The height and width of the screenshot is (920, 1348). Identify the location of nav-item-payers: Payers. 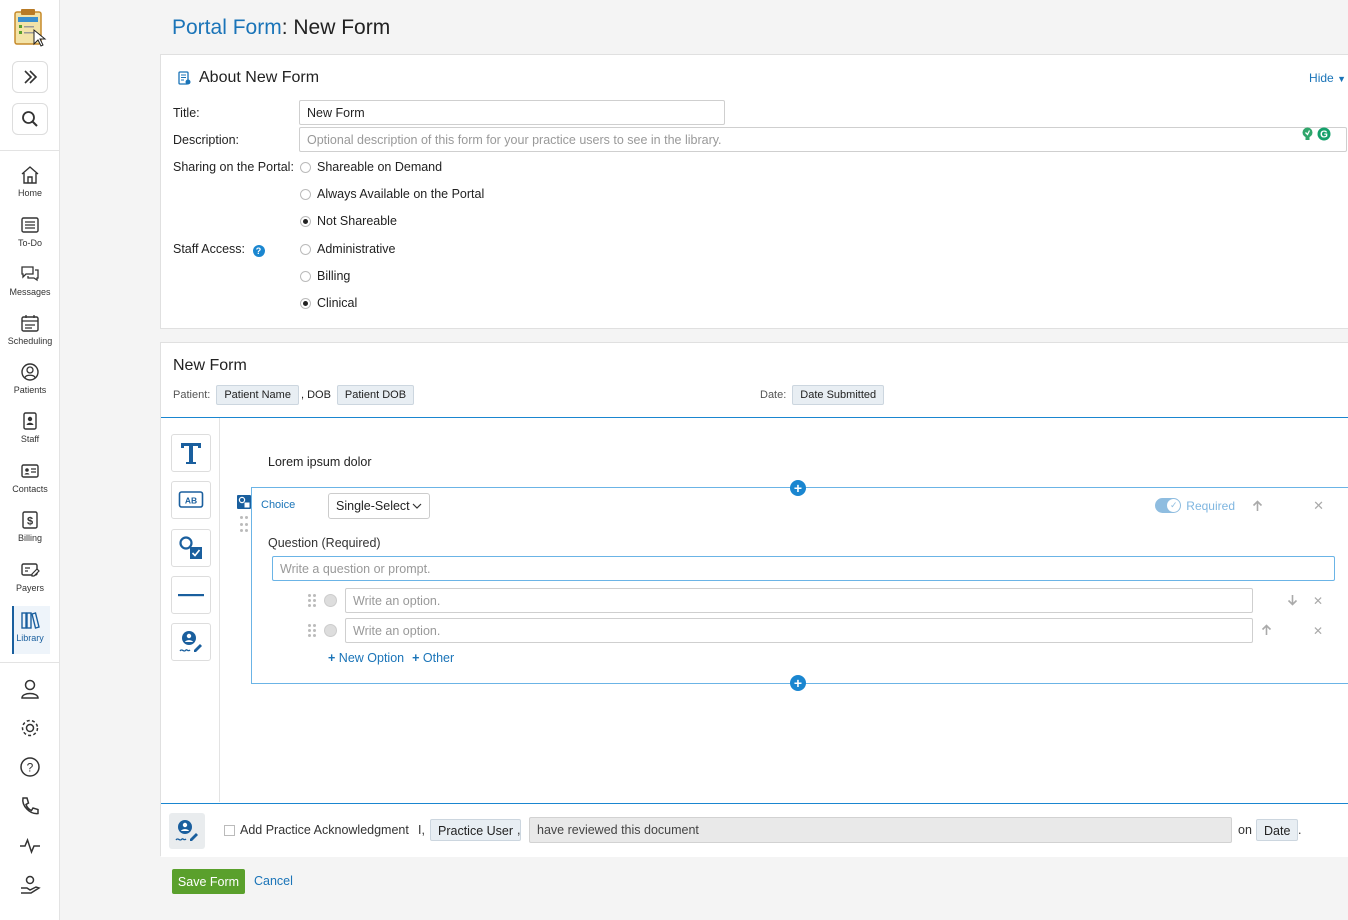
(30, 583).